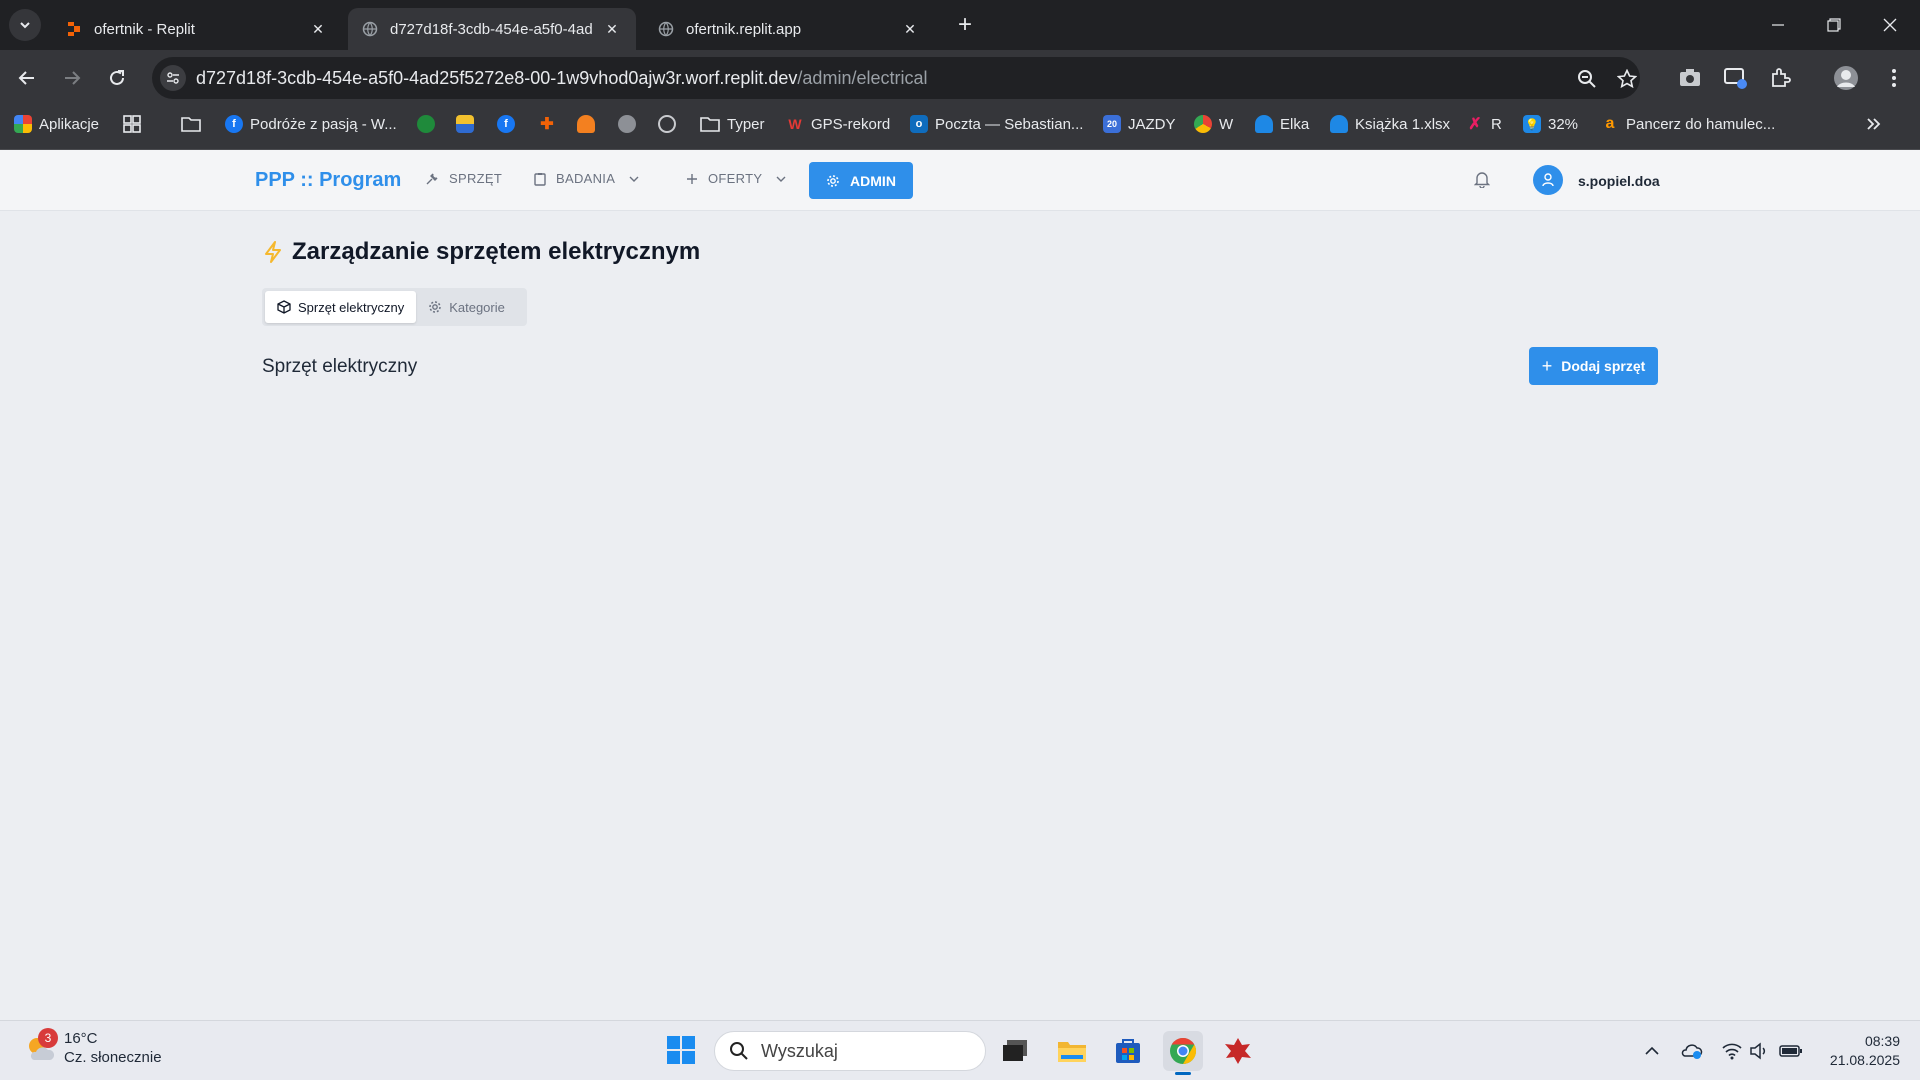 The image size is (1920, 1080). I want to click on plus-icon, so click(692, 178).